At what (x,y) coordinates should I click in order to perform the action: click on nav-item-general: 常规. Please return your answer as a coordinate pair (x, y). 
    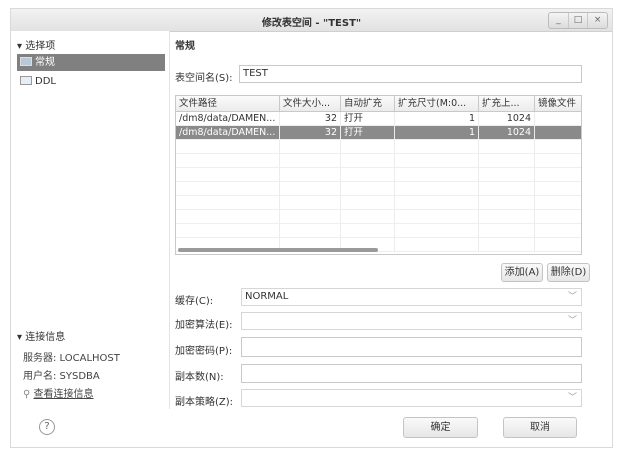
    Looking at the image, I should click on (91, 62).